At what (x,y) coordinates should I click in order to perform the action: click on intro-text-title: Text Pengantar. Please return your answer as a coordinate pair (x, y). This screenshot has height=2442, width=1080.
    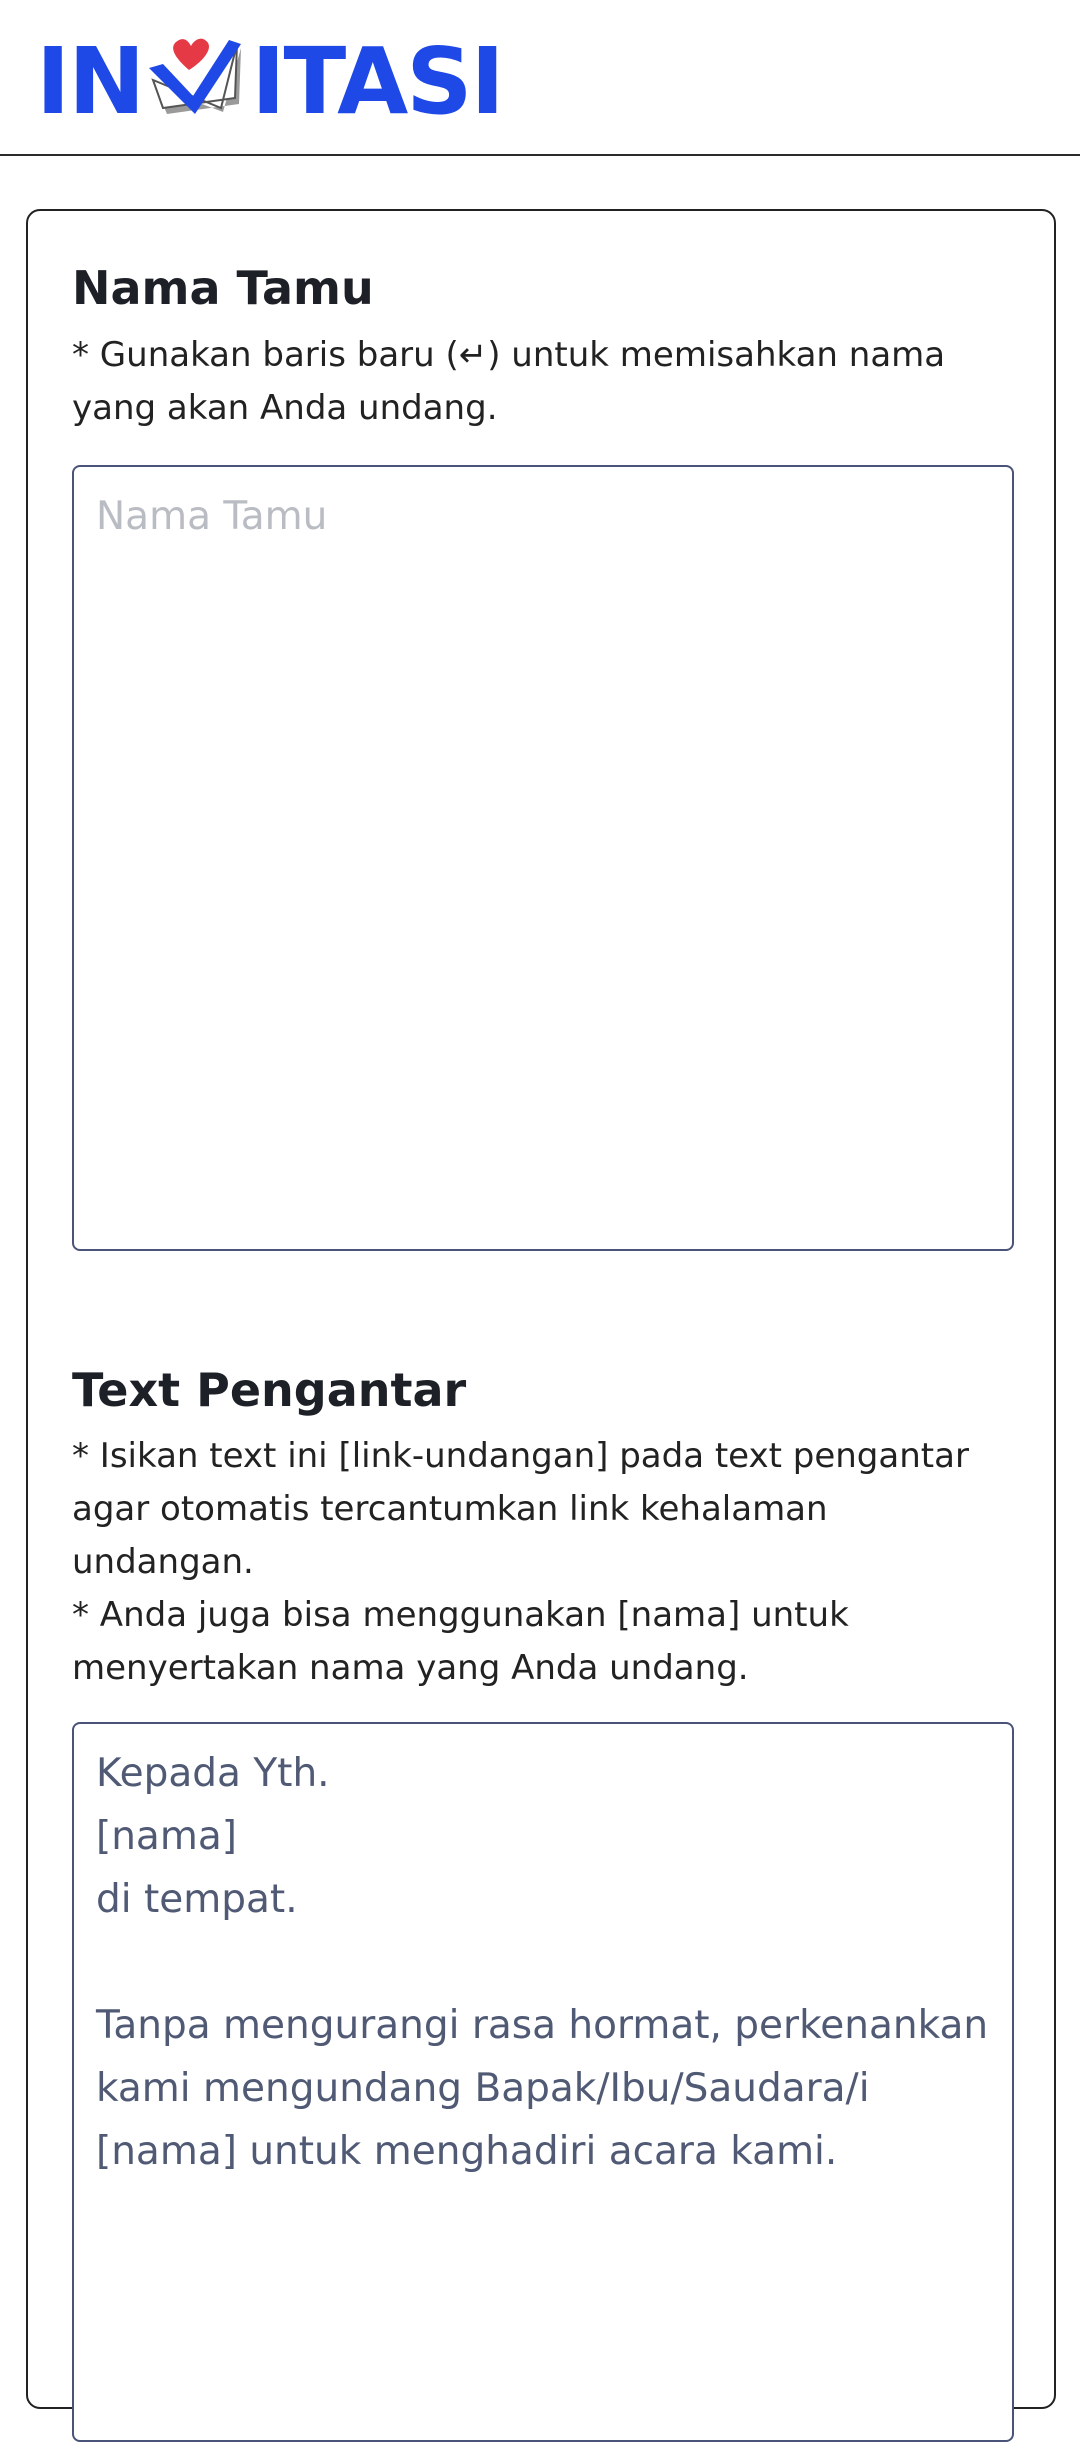
    Looking at the image, I should click on (269, 1390).